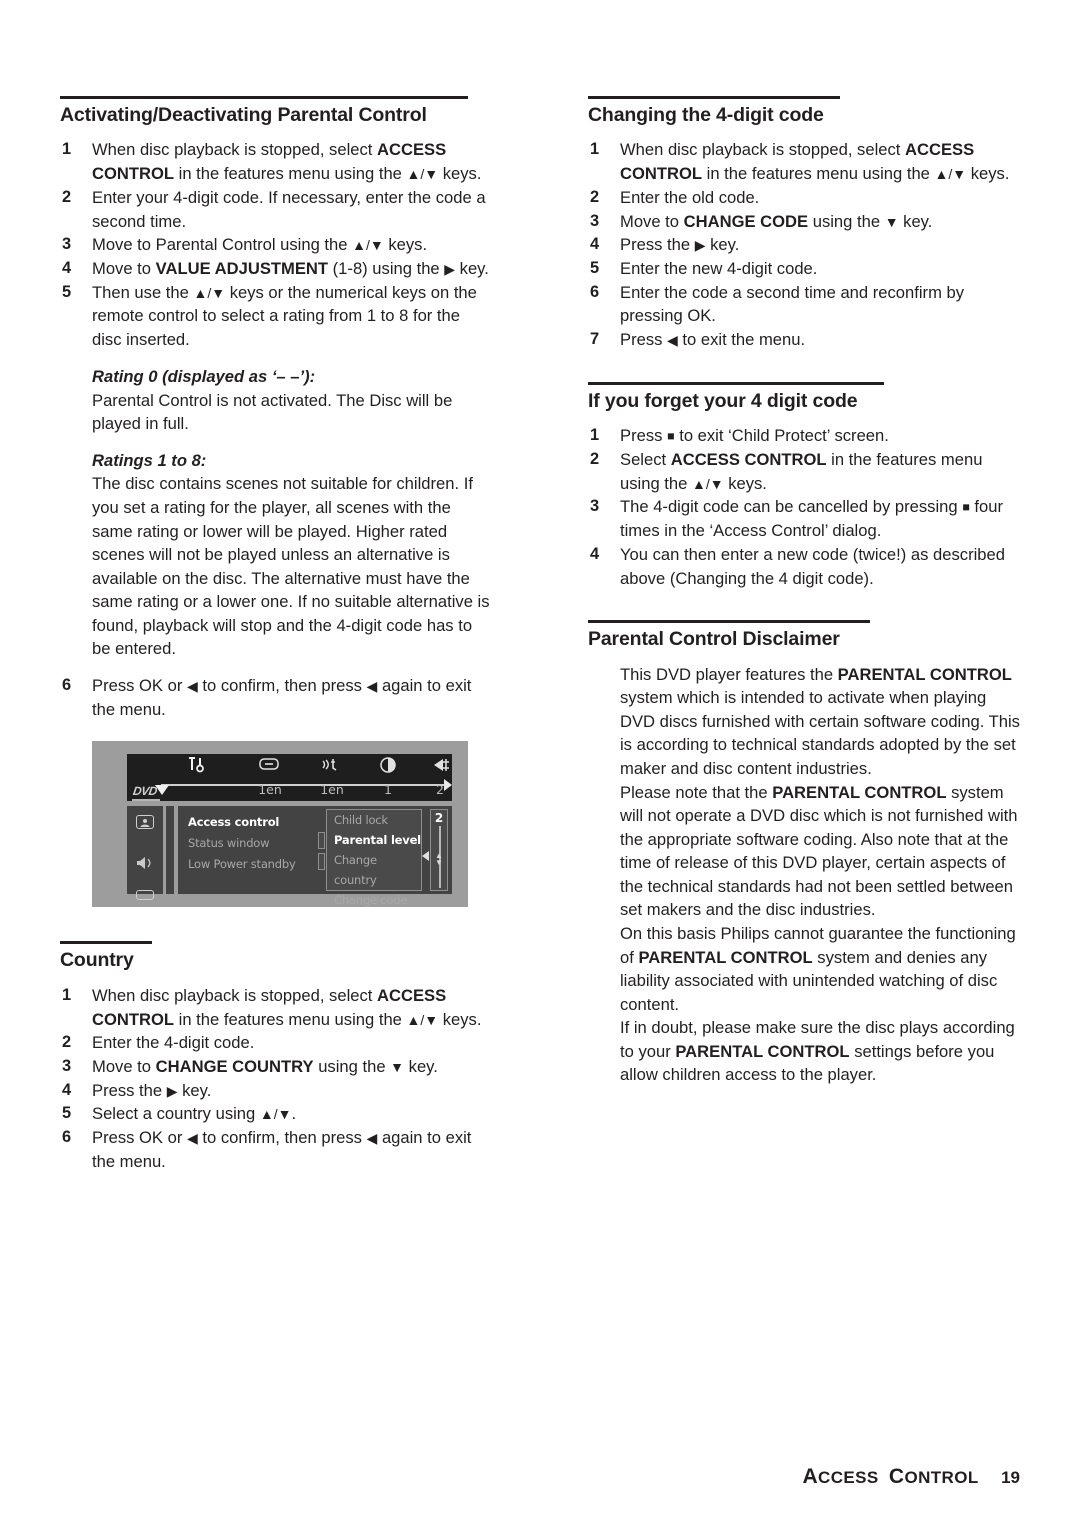 The height and width of the screenshot is (1528, 1080). Describe the element at coordinates (332, 790) in the screenshot. I see `osd-label-audio: 1en` at that location.